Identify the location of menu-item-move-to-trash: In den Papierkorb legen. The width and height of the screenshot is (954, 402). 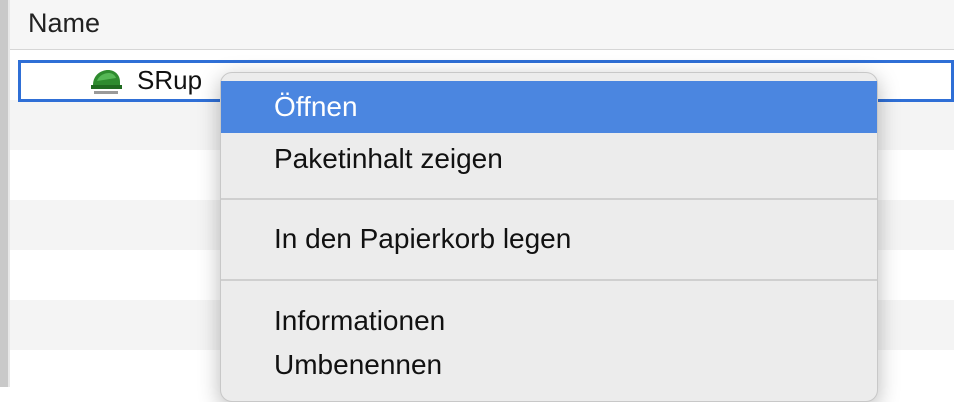
(549, 239).